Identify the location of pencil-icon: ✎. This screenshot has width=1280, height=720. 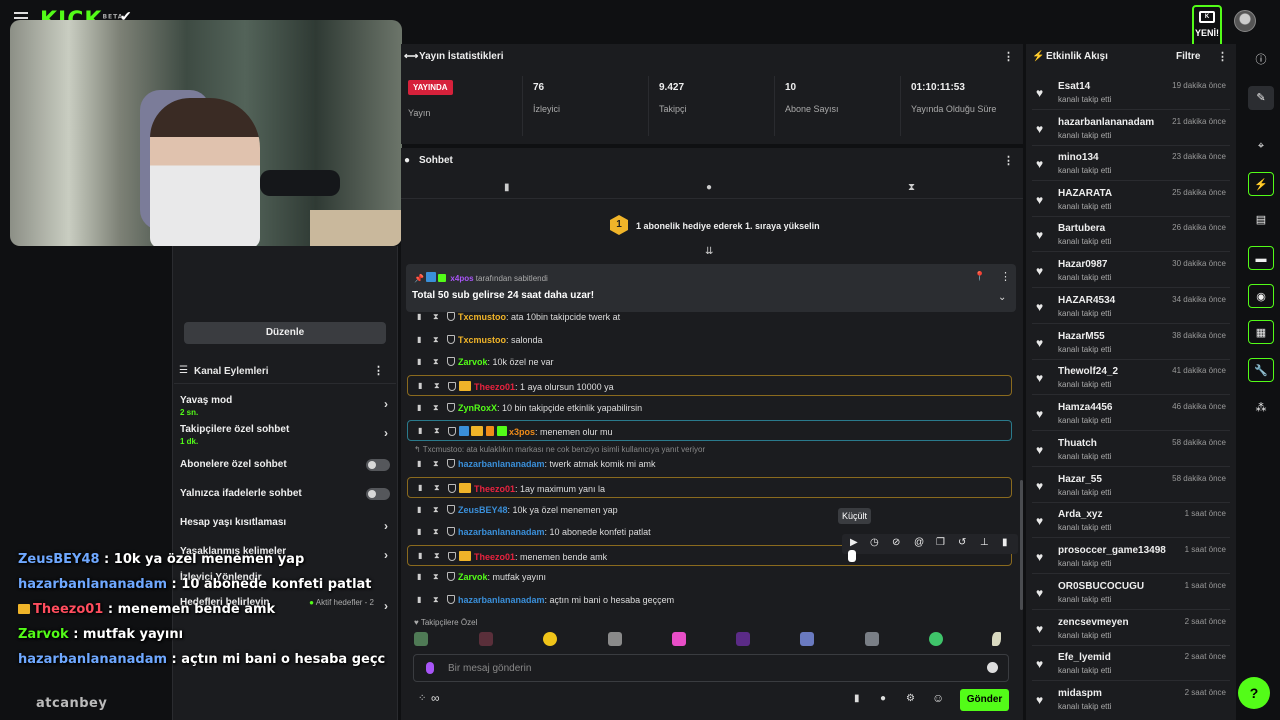
(1261, 98).